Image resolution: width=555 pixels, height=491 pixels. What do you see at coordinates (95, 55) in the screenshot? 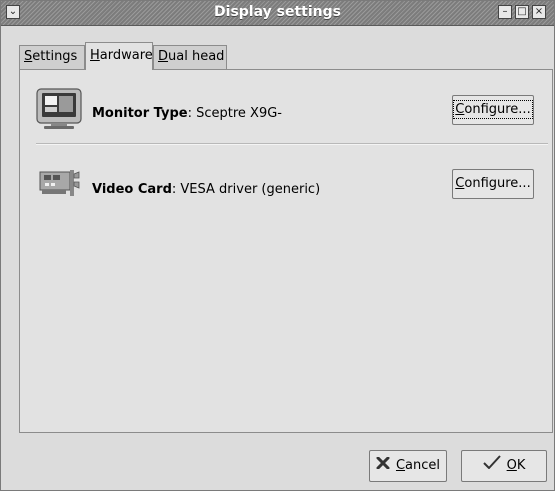
I see `tab-mnemonic: H` at bounding box center [95, 55].